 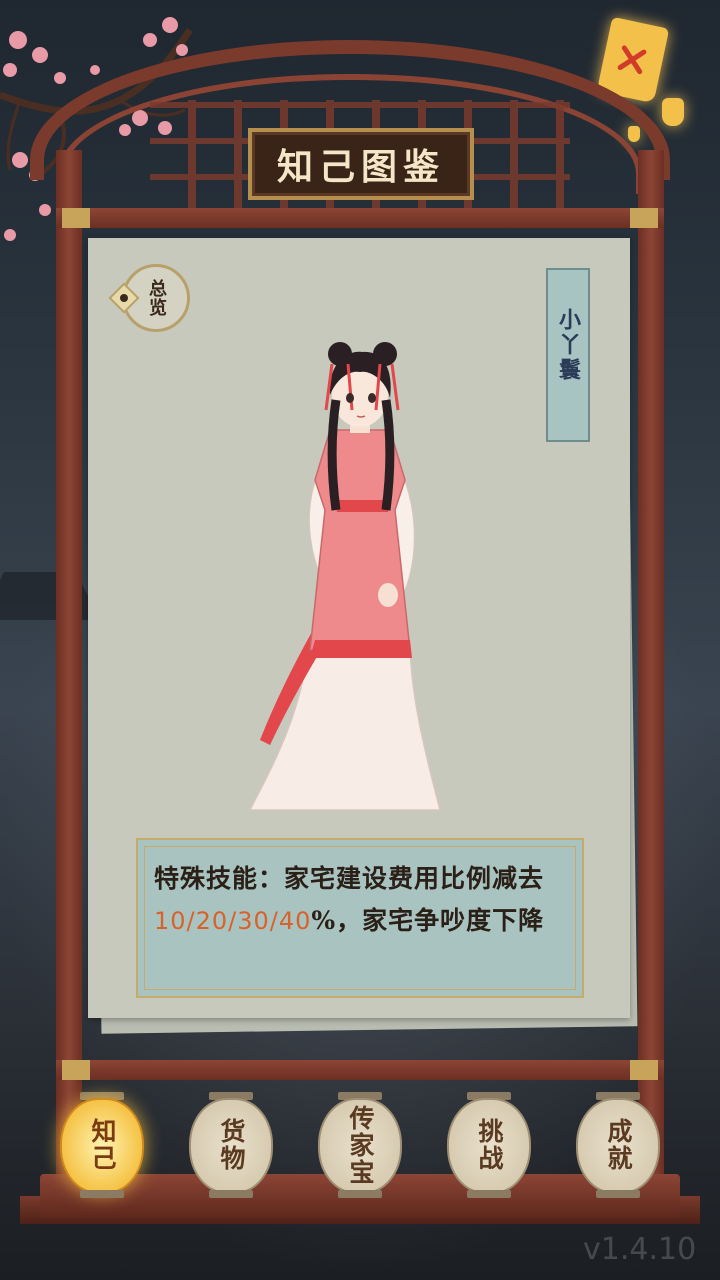 I want to click on sky-lantern-decor, so click(x=673, y=112).